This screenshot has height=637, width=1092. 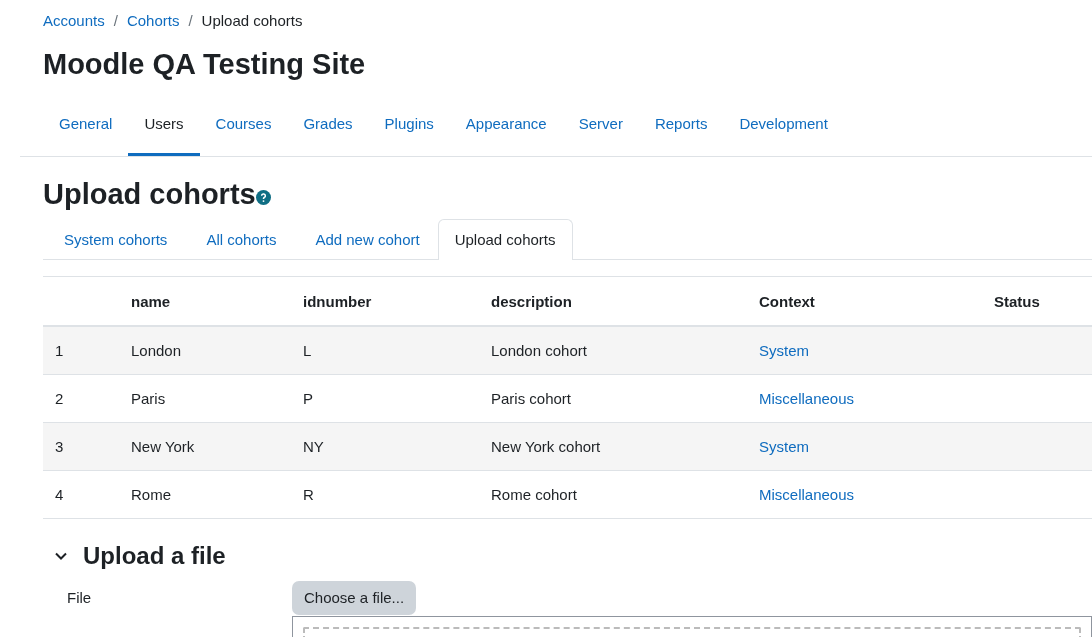 I want to click on table-cell: London, so click(x=156, y=350).